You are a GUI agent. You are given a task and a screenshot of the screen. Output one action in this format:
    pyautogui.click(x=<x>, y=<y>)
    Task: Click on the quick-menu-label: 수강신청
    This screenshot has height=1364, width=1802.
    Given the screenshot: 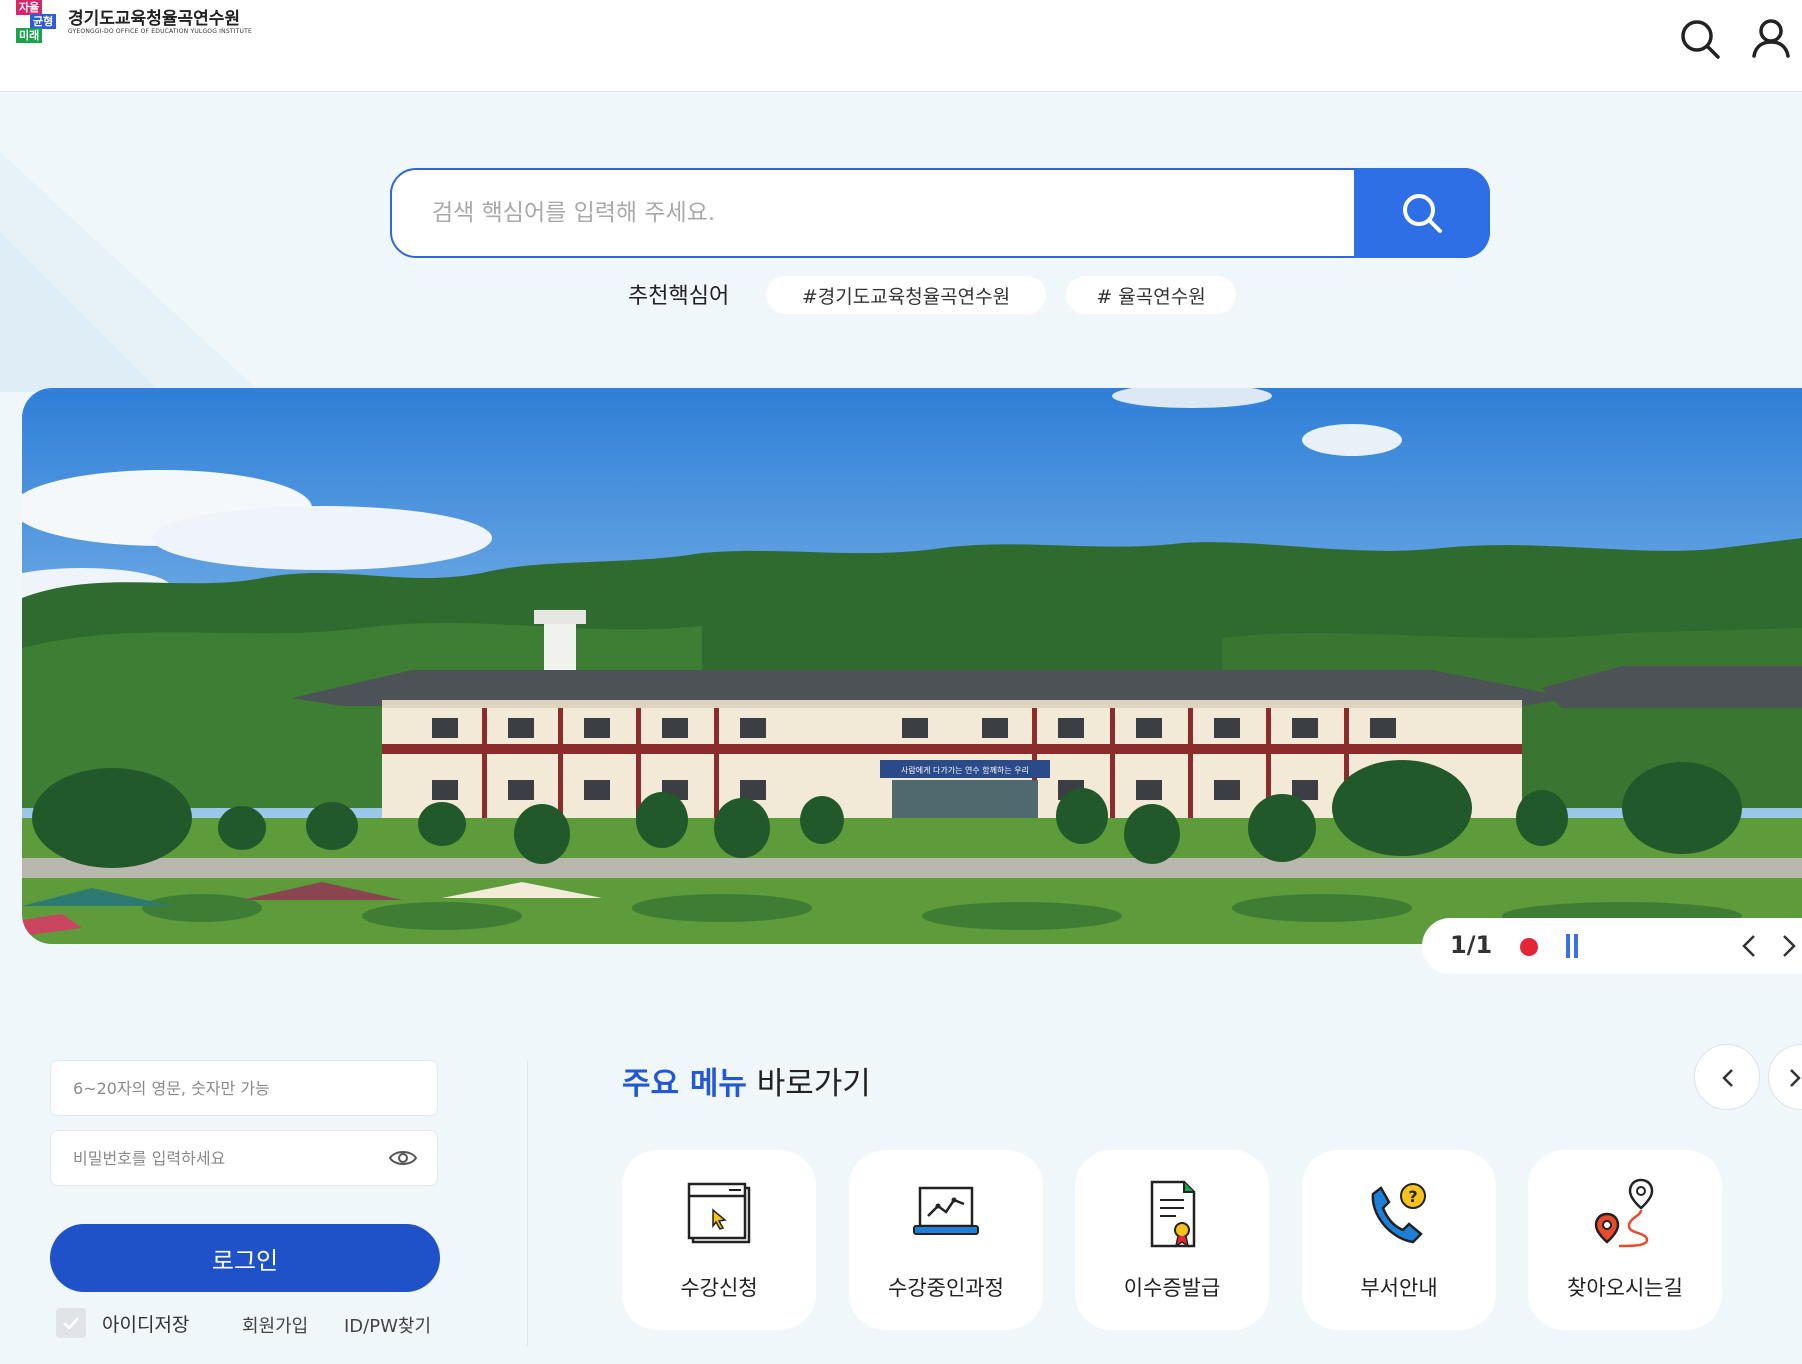 What is the action you would take?
    pyautogui.click(x=719, y=1288)
    